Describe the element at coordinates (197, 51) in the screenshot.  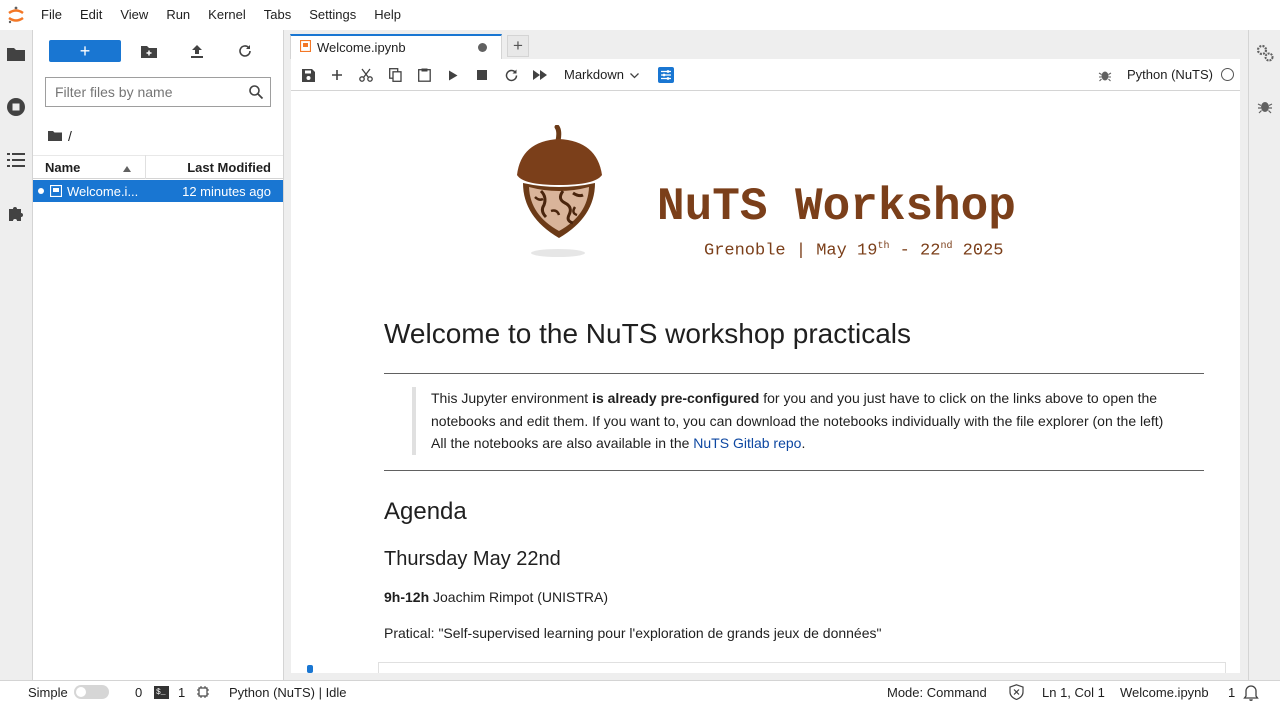
I see `upload-icon` at that location.